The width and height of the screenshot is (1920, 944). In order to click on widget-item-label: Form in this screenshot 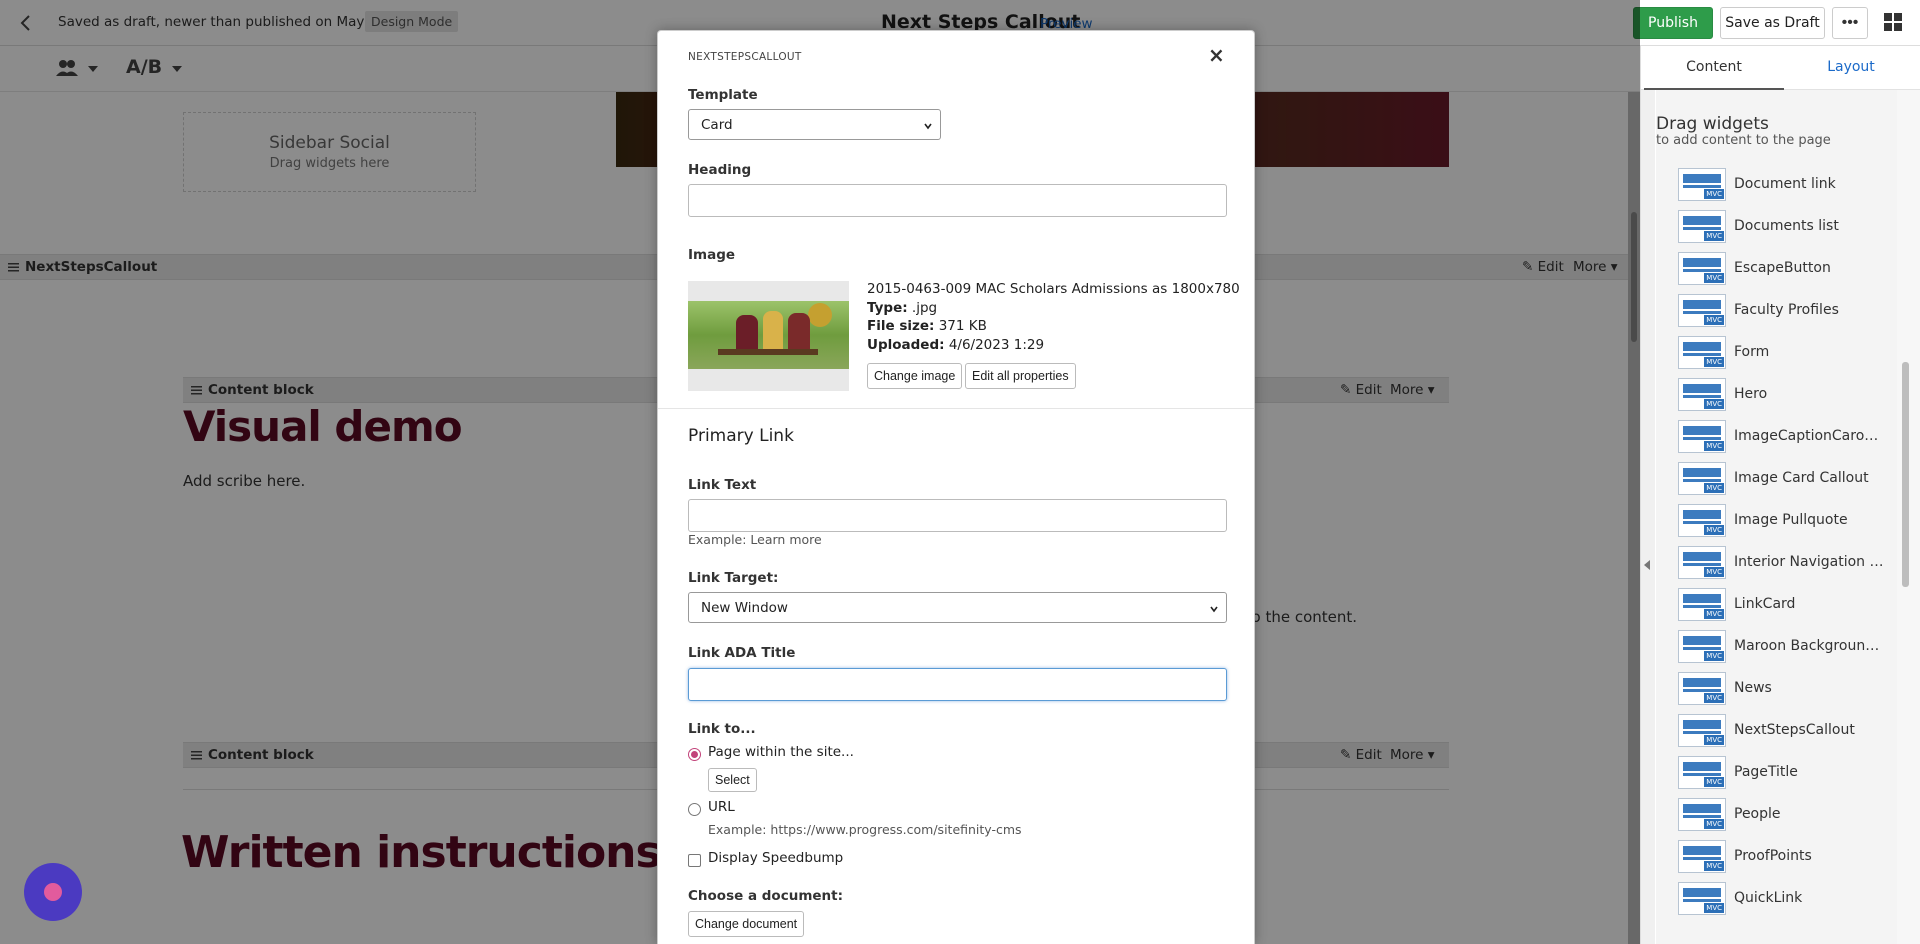, I will do `click(1752, 352)`.